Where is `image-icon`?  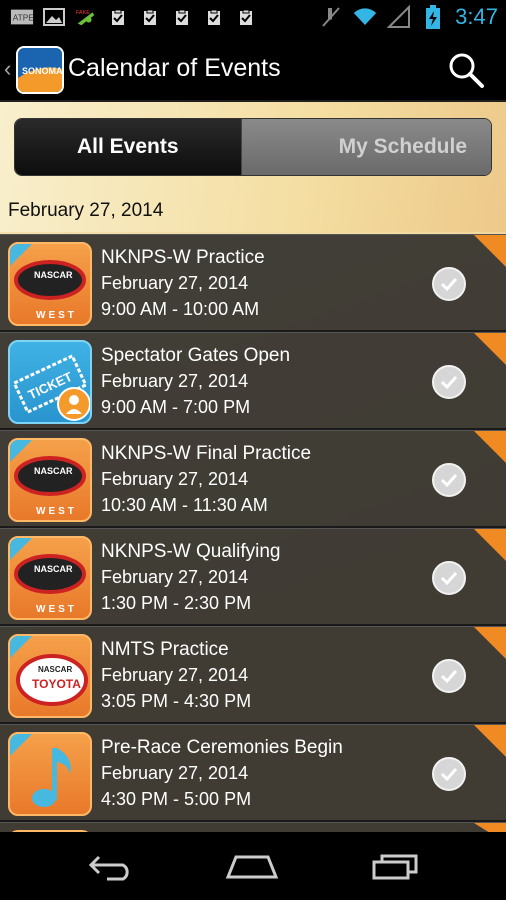 image-icon is located at coordinates (54, 17).